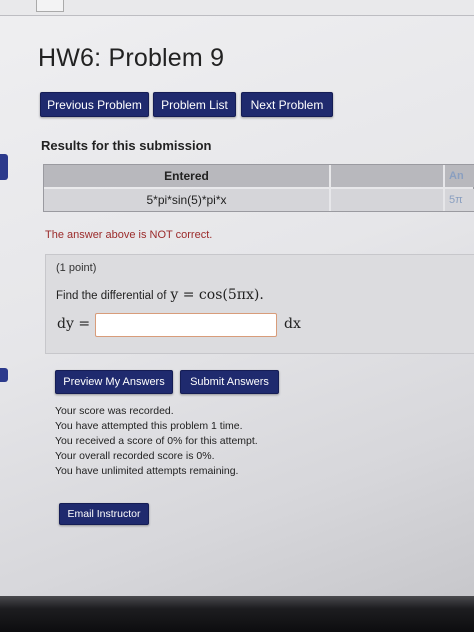  What do you see at coordinates (287, 104) in the screenshot?
I see `next-problem-button: Next Problem` at bounding box center [287, 104].